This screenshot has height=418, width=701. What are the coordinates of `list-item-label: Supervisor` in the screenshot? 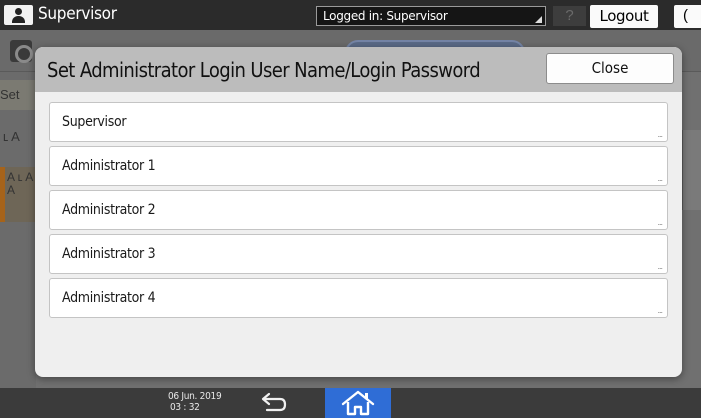 It's located at (94, 122).